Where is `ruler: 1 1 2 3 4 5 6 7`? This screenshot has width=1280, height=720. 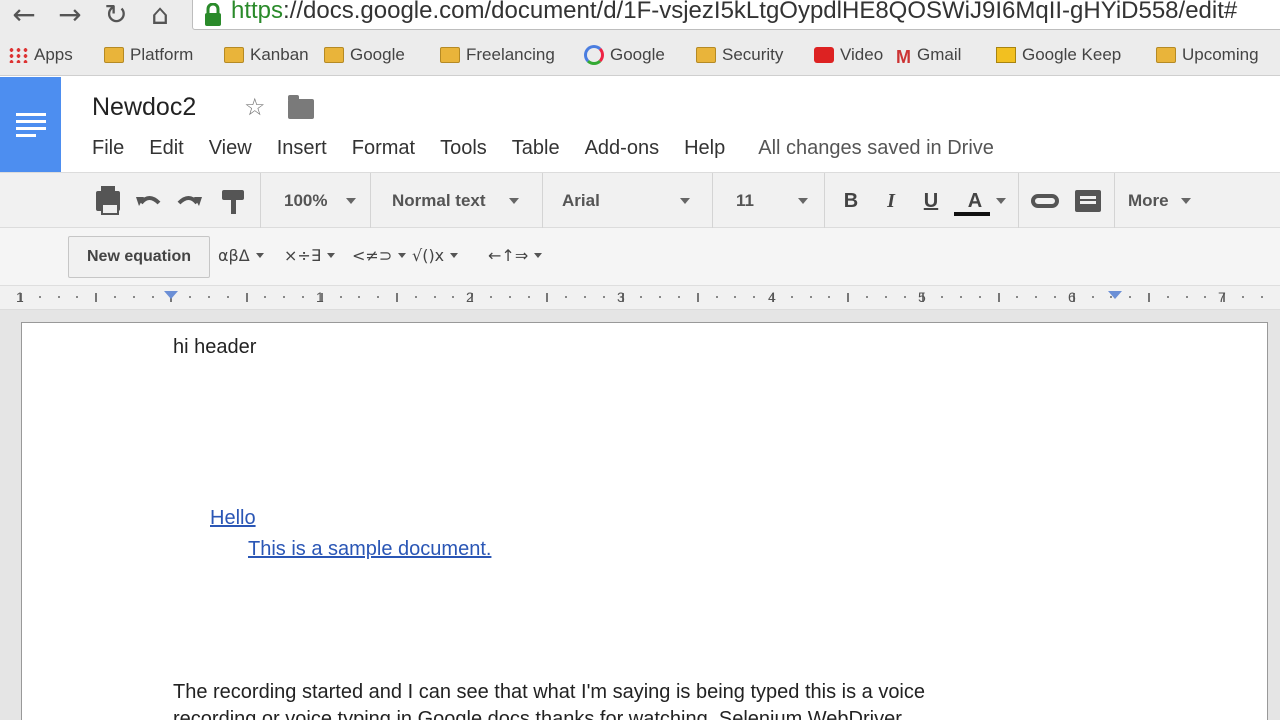 ruler: 1 1 2 3 4 5 6 7 is located at coordinates (640, 298).